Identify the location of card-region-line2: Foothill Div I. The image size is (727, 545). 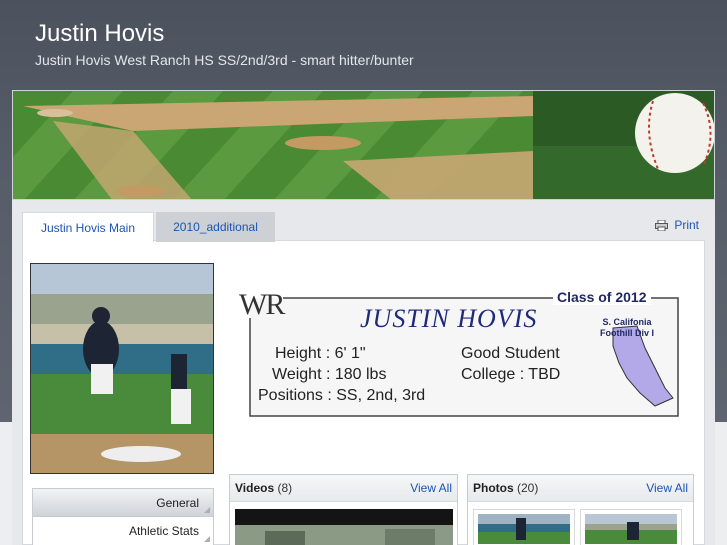
(627, 333).